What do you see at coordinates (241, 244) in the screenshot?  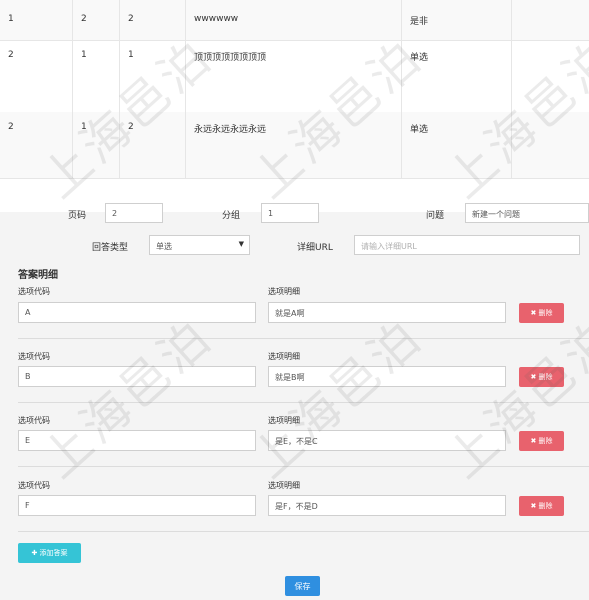 I see `caret-down-icon: ▼` at bounding box center [241, 244].